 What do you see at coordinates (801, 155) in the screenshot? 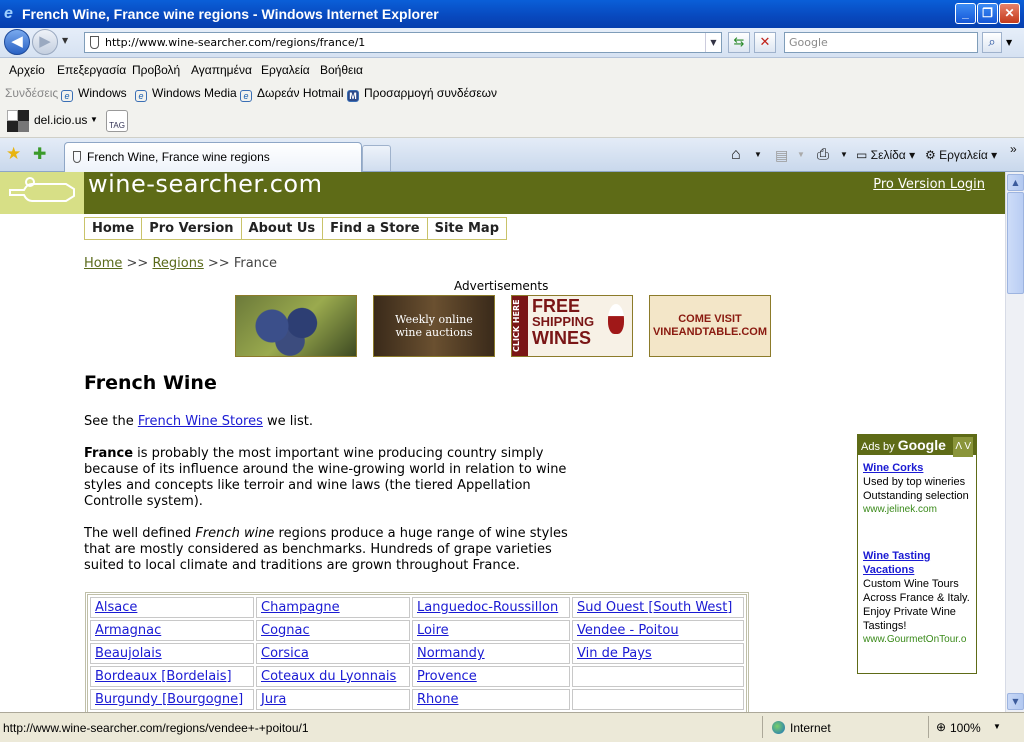
I see `feeds-dropdown-icon: ▼` at bounding box center [801, 155].